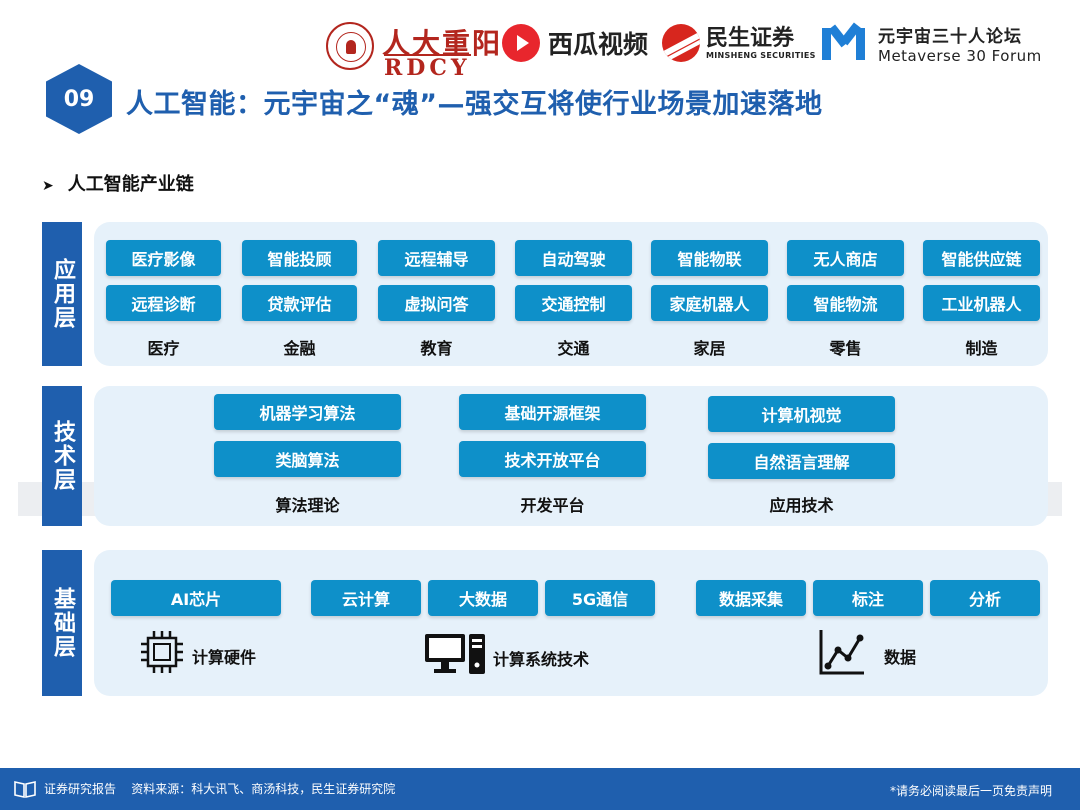 This screenshot has height=810, width=1080. I want to click on app-category-manufacturing: 制造, so click(981, 348).